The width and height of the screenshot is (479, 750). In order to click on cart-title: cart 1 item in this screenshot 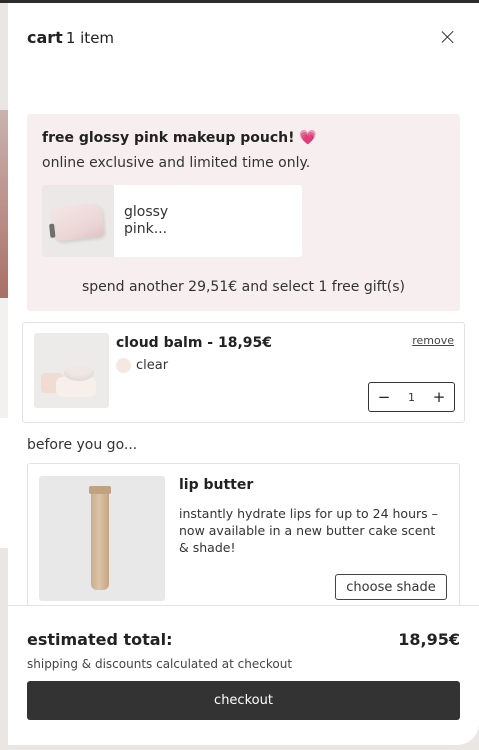, I will do `click(70, 37)`.